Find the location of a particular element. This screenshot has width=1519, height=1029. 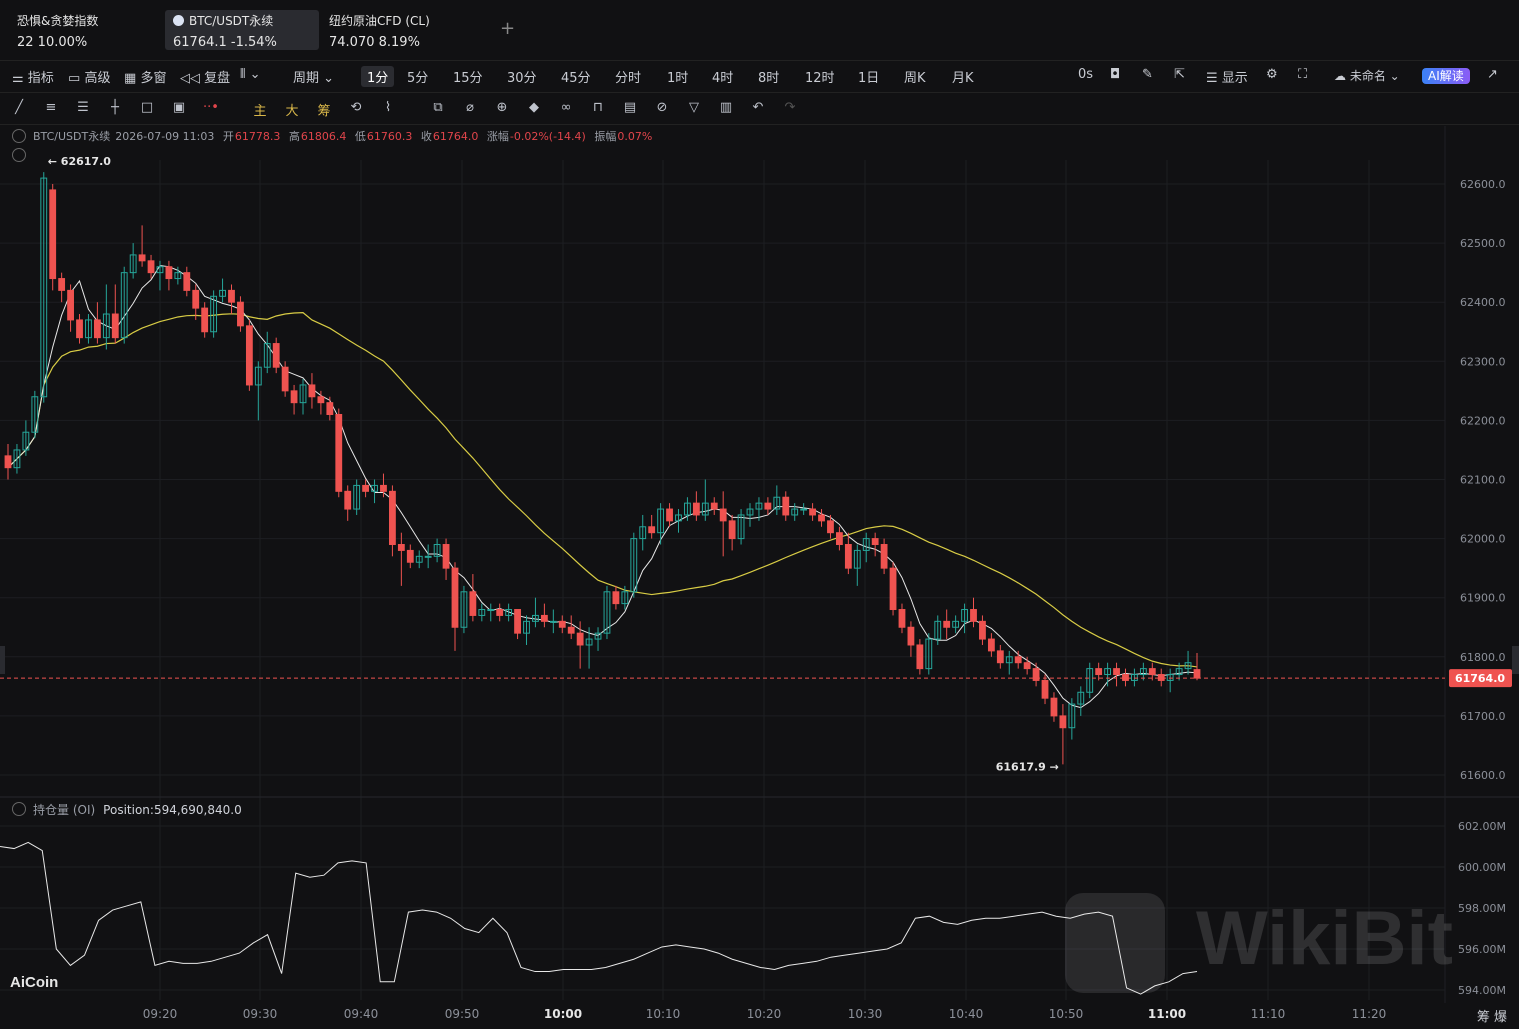

y-tick-label: 62000.0 is located at coordinates (1483, 539).